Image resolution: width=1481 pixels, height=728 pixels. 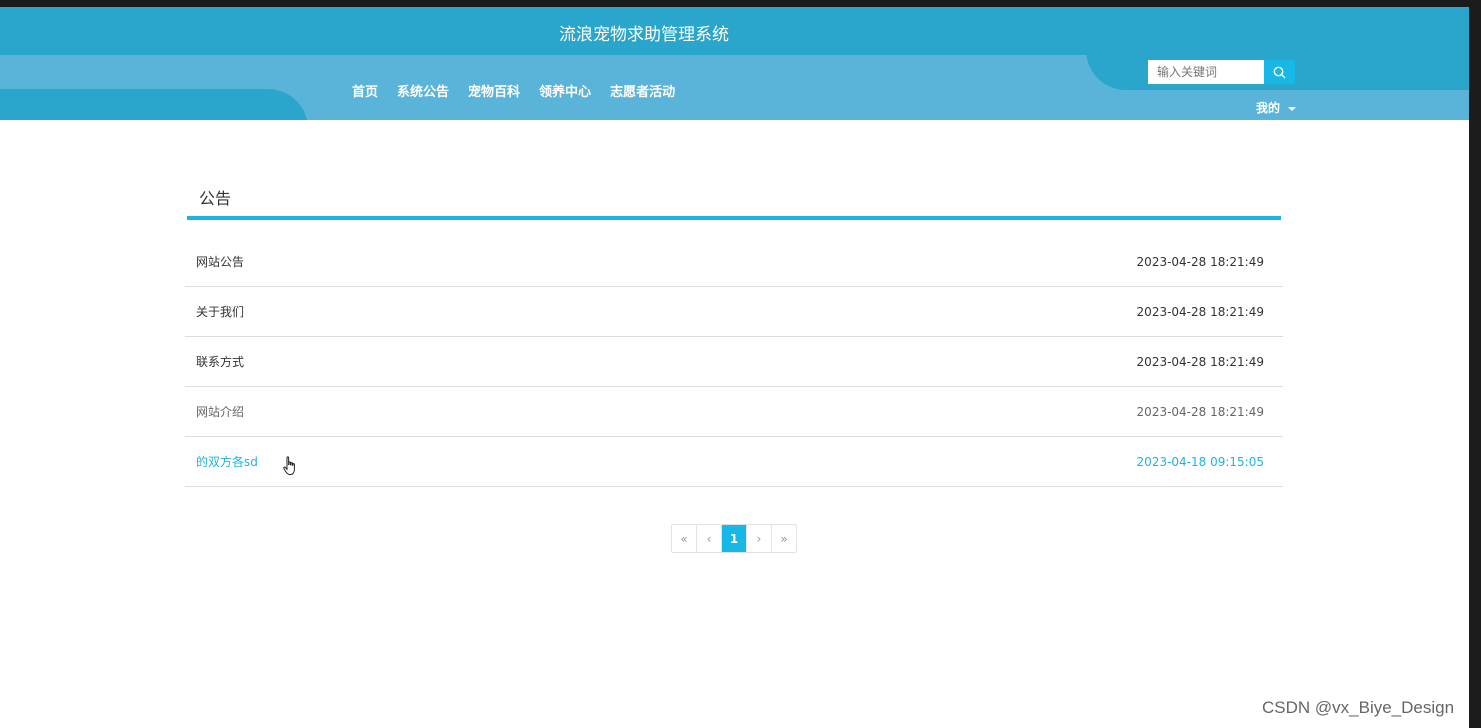 What do you see at coordinates (289, 466) in the screenshot?
I see `hand-cursor-icon` at bounding box center [289, 466].